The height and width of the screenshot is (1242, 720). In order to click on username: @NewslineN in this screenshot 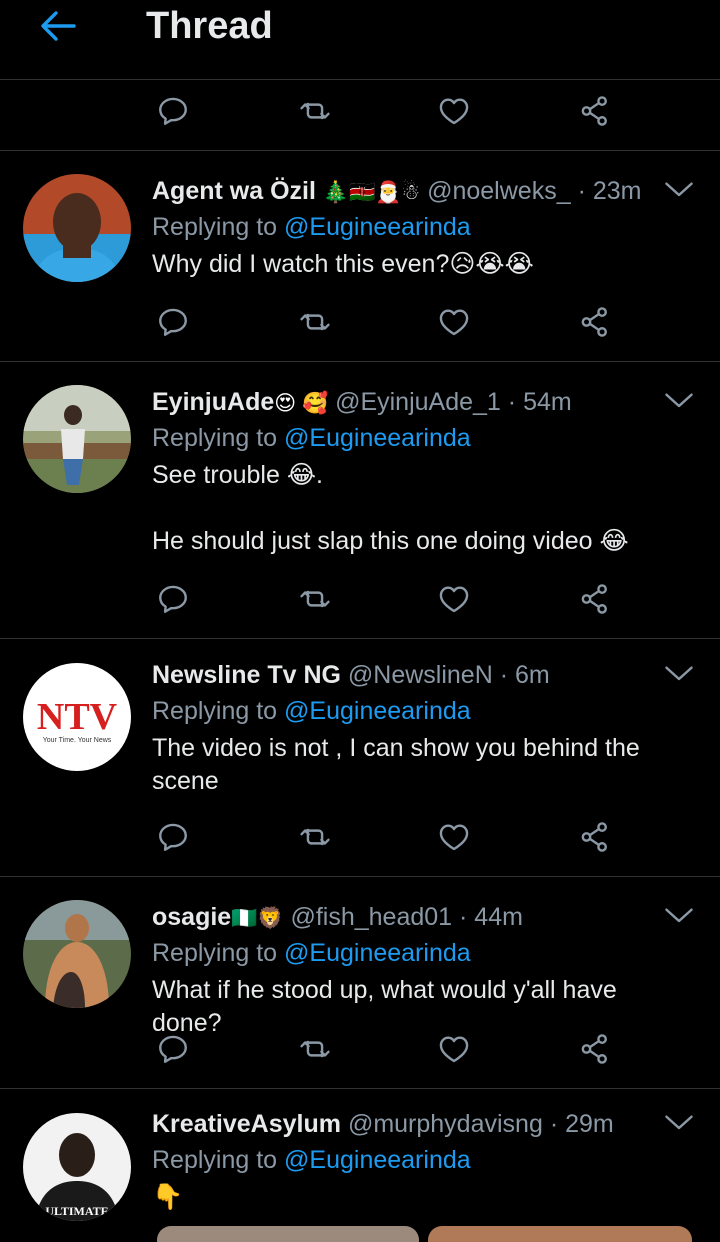, I will do `click(420, 675)`.